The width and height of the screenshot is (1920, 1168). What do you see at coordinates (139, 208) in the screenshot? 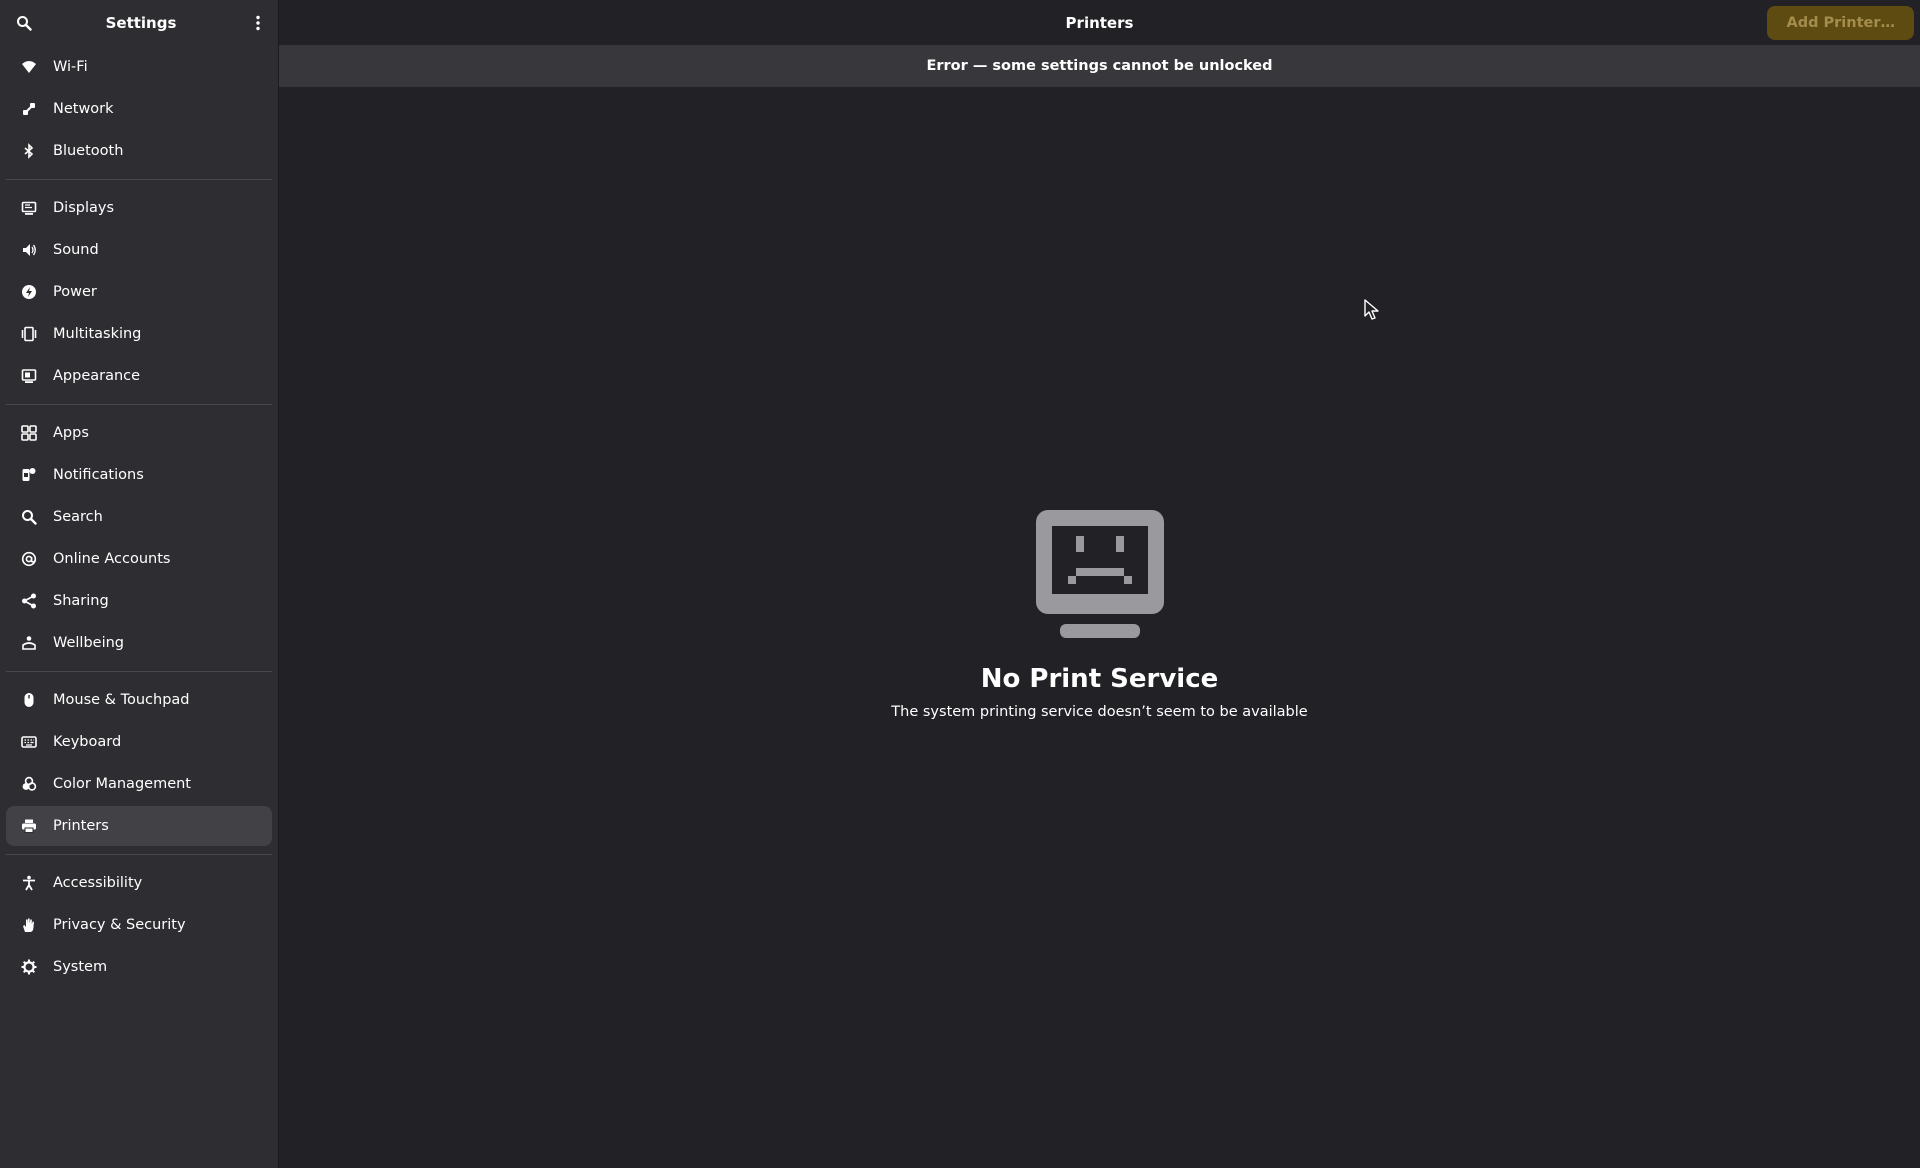
I see `sidebar-item-displays: Displays` at bounding box center [139, 208].